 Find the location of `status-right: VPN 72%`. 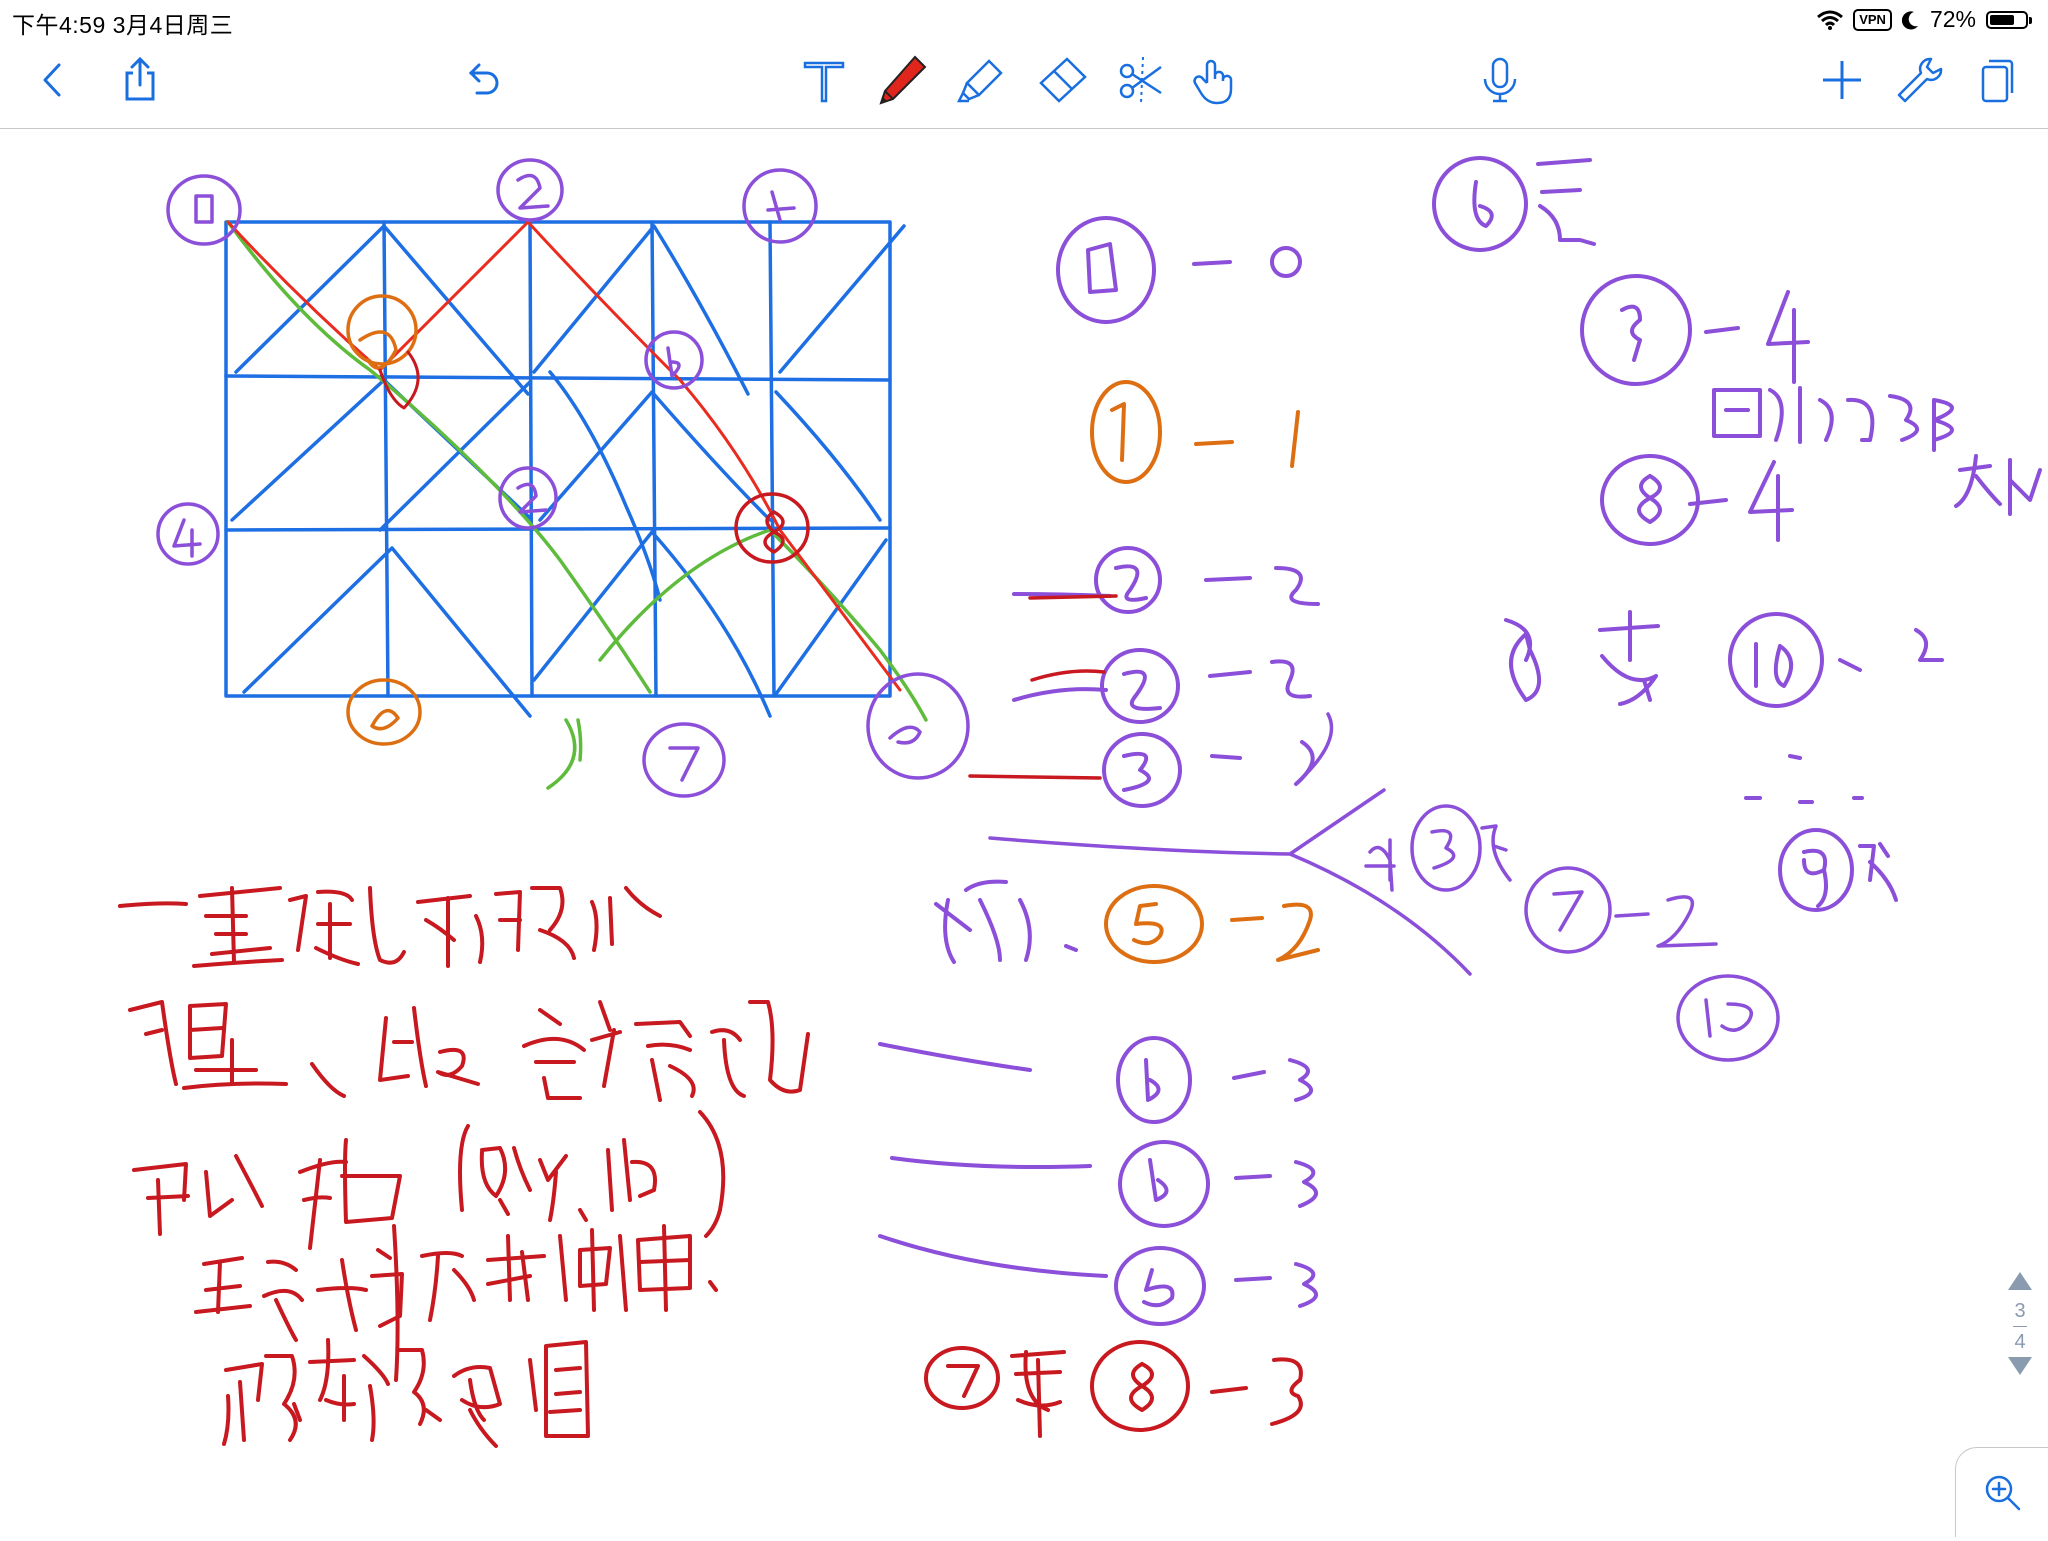

status-right: VPN 72% is located at coordinates (1924, 19).